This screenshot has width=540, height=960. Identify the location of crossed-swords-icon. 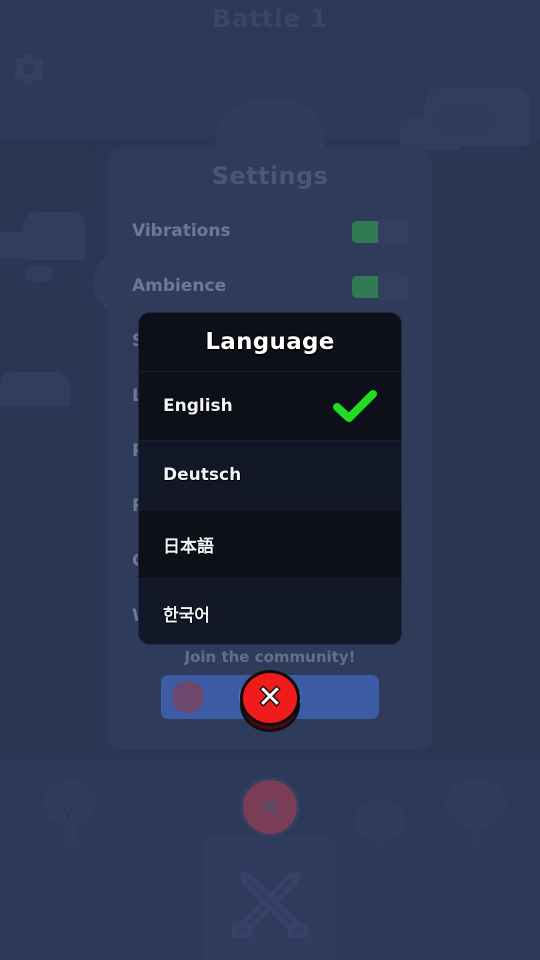
(270, 905).